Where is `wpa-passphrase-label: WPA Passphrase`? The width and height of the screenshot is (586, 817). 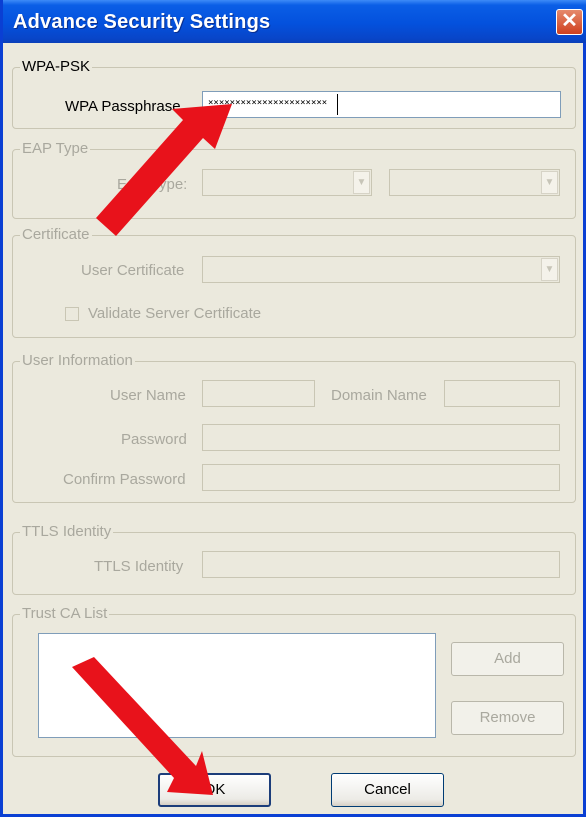 wpa-passphrase-label: WPA Passphrase is located at coordinates (123, 106).